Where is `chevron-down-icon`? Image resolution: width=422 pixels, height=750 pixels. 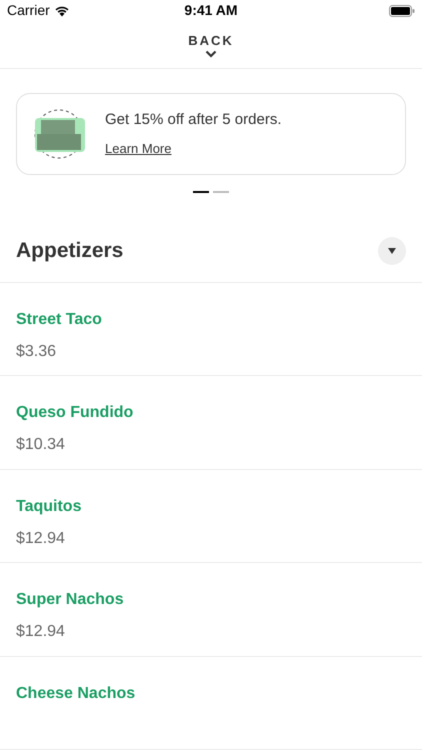 chevron-down-icon is located at coordinates (211, 54).